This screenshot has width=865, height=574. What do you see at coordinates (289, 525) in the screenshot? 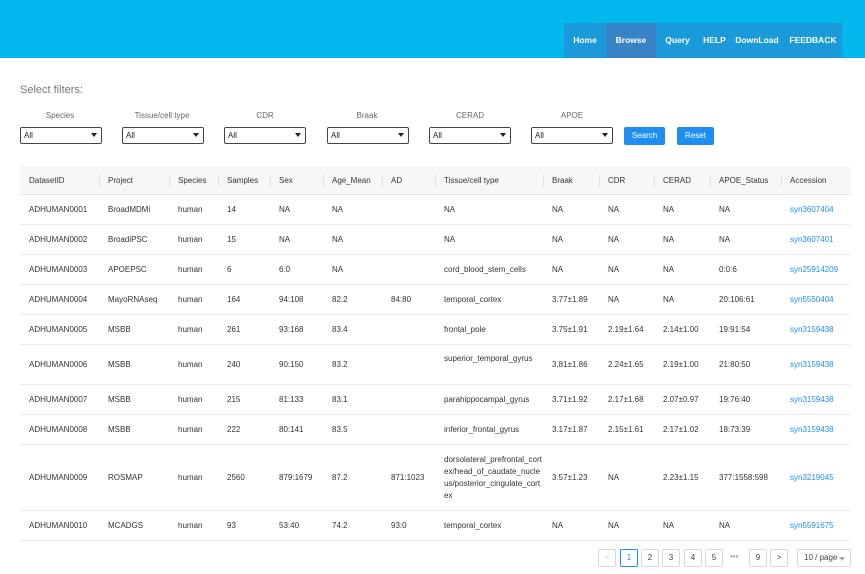
I see `cell-sex: 53:40` at bounding box center [289, 525].